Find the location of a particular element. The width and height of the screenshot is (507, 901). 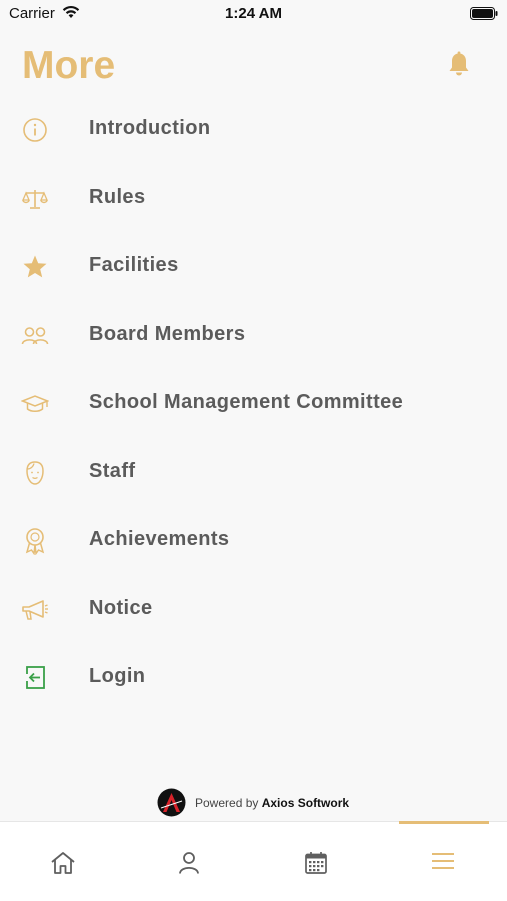

menu-item-school-management-committee: School Management Committee is located at coordinates (253, 402).